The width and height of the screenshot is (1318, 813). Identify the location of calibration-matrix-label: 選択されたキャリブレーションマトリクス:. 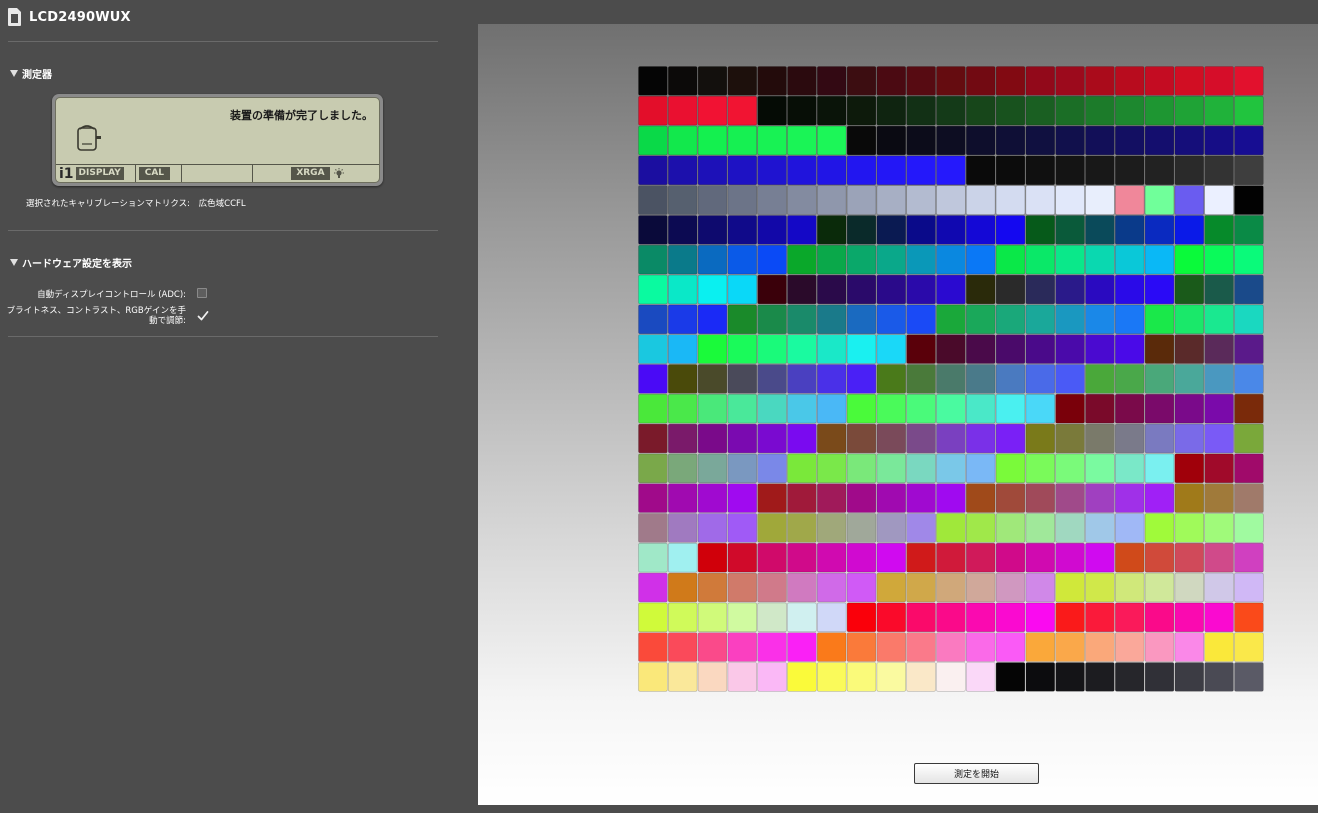
(108, 204).